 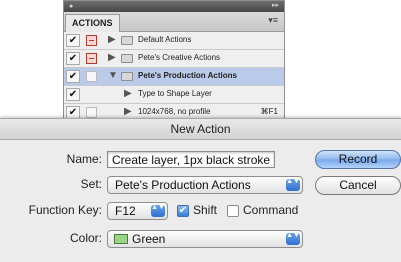 What do you see at coordinates (275, 6) in the screenshot?
I see `panel-collapse-icon: ▸▸` at bounding box center [275, 6].